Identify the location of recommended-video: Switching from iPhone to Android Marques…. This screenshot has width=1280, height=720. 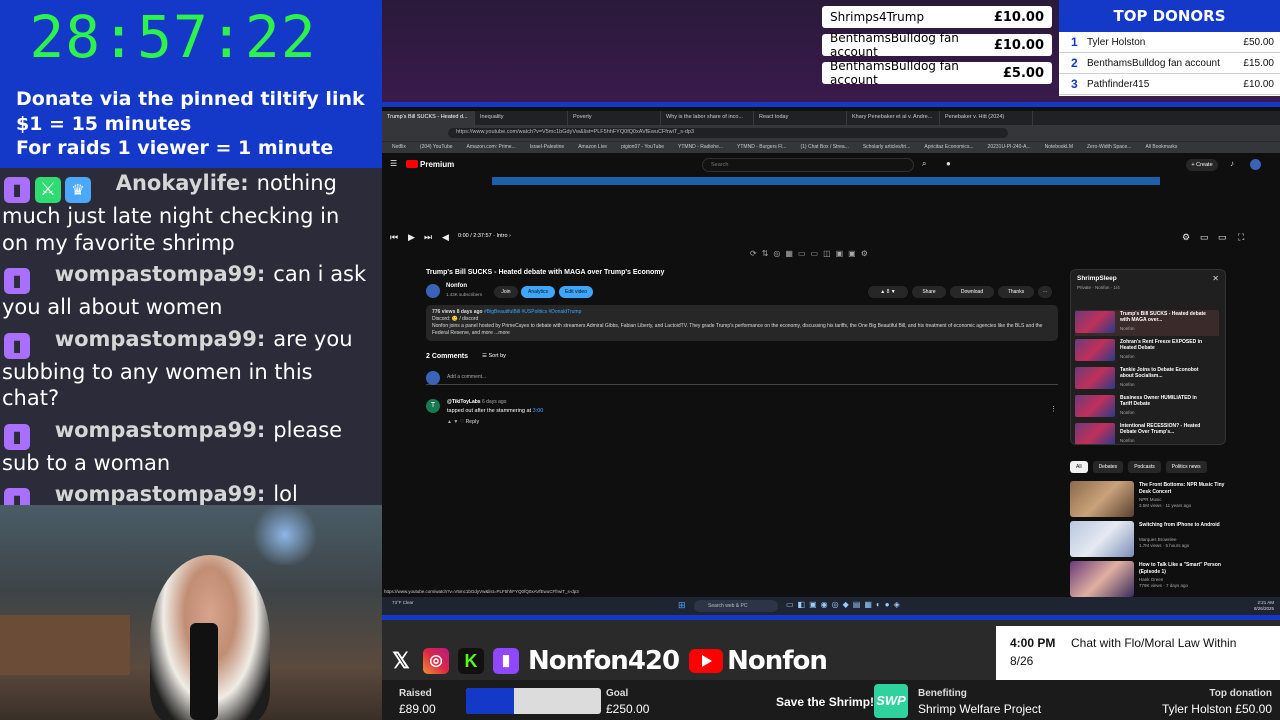
(1150, 539).